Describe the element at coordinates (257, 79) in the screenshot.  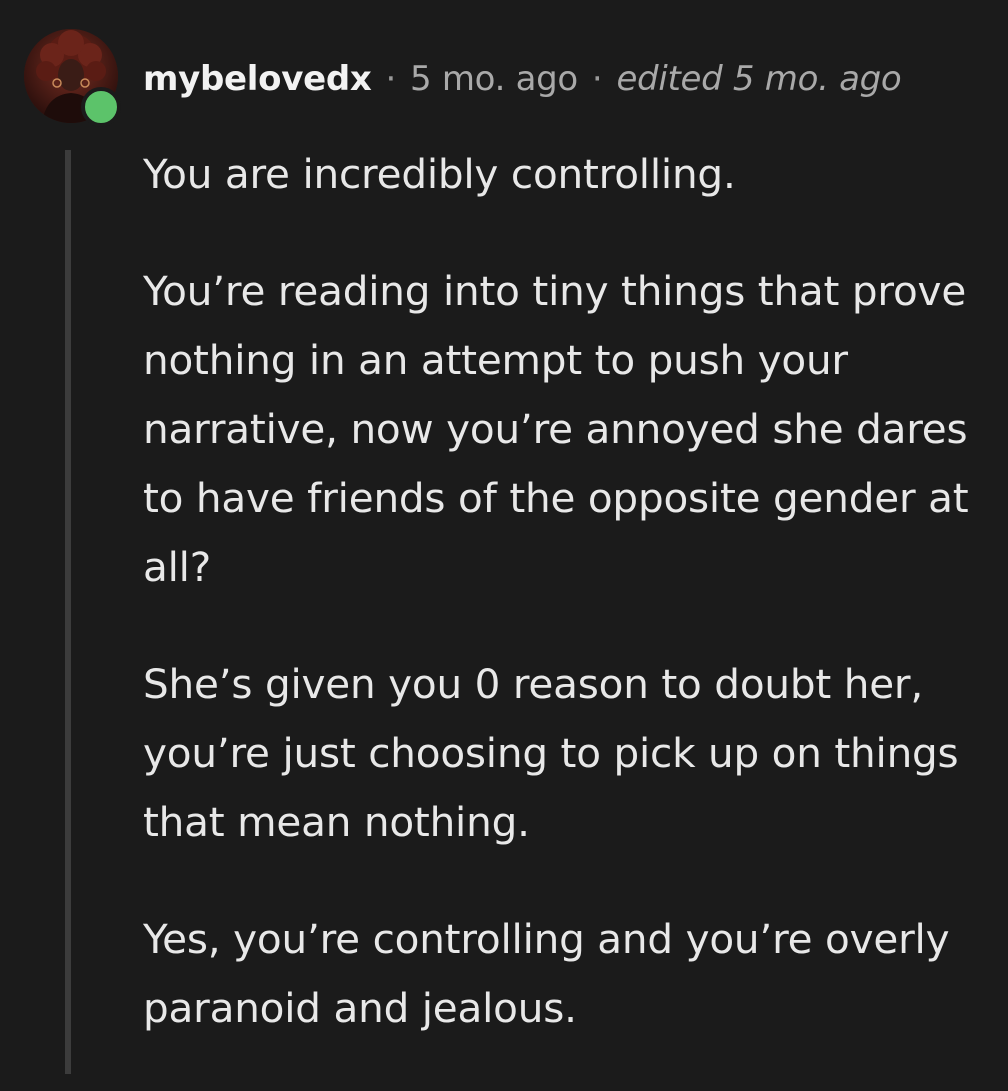
I see `author-username: mybelovedx` at that location.